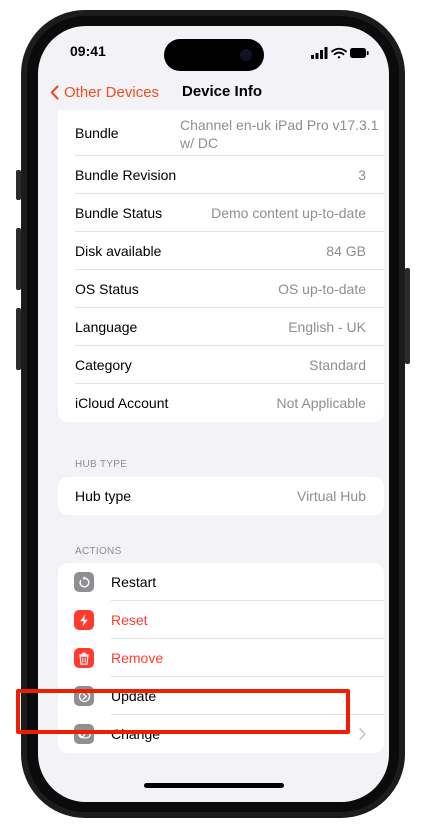  Describe the element at coordinates (214, 55) in the screenshot. I see `dynamic-island` at that location.